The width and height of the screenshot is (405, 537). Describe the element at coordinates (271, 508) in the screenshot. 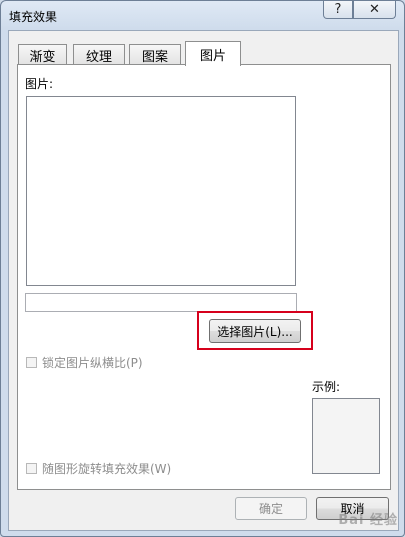

I see `ok-button: 确定` at that location.